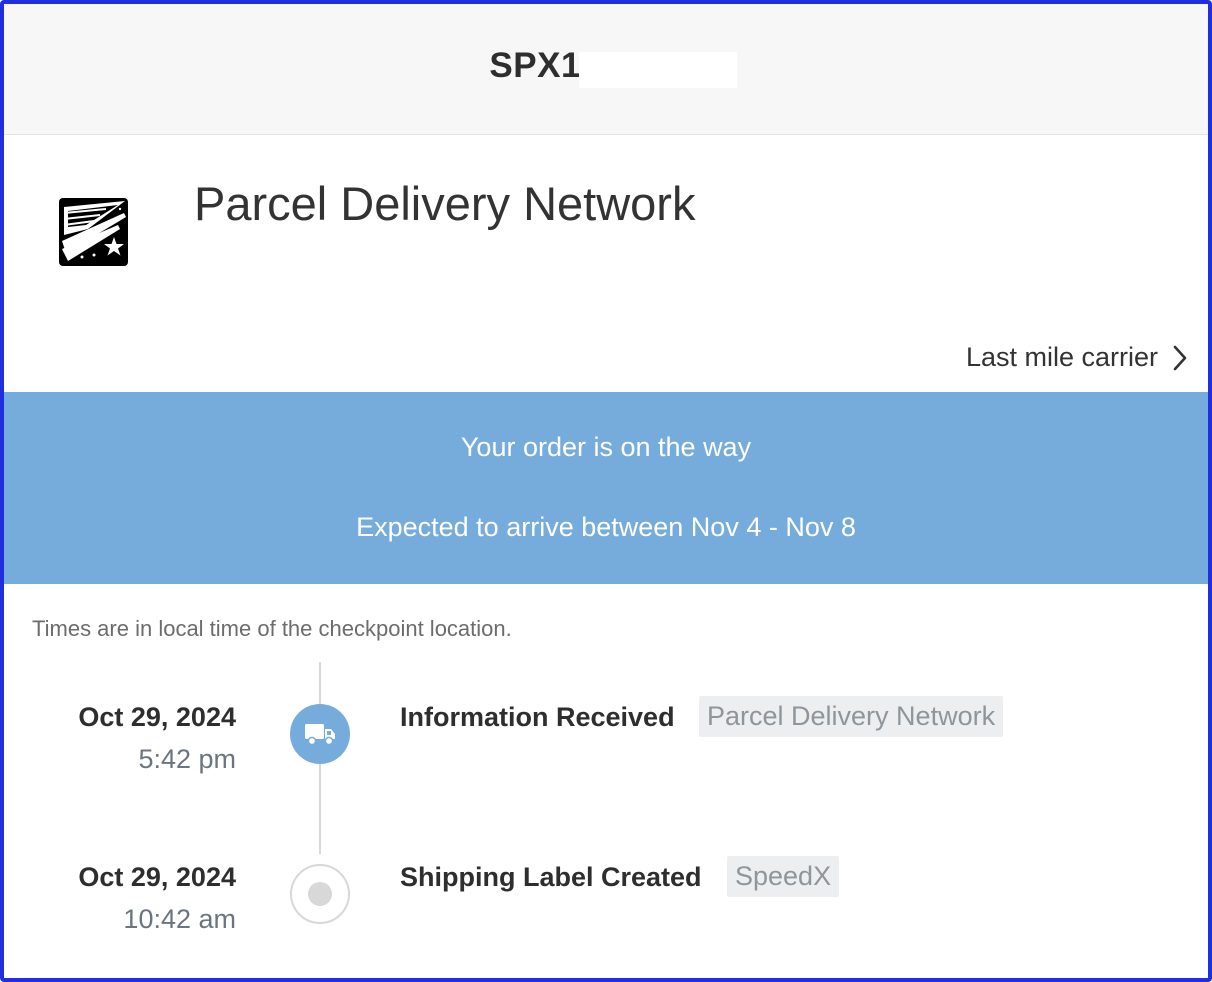  What do you see at coordinates (93, 232) in the screenshot?
I see `eagle-logo-icon` at bounding box center [93, 232].